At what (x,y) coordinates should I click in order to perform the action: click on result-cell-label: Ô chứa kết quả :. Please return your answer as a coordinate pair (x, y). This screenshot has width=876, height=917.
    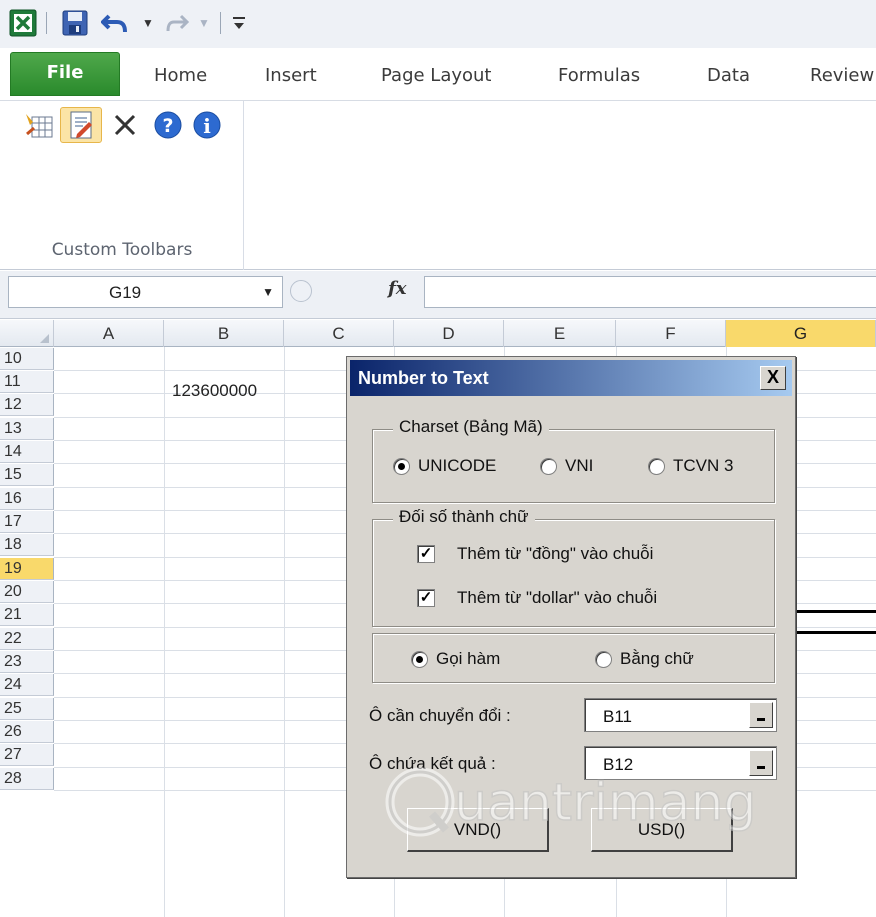
    Looking at the image, I should click on (432, 763).